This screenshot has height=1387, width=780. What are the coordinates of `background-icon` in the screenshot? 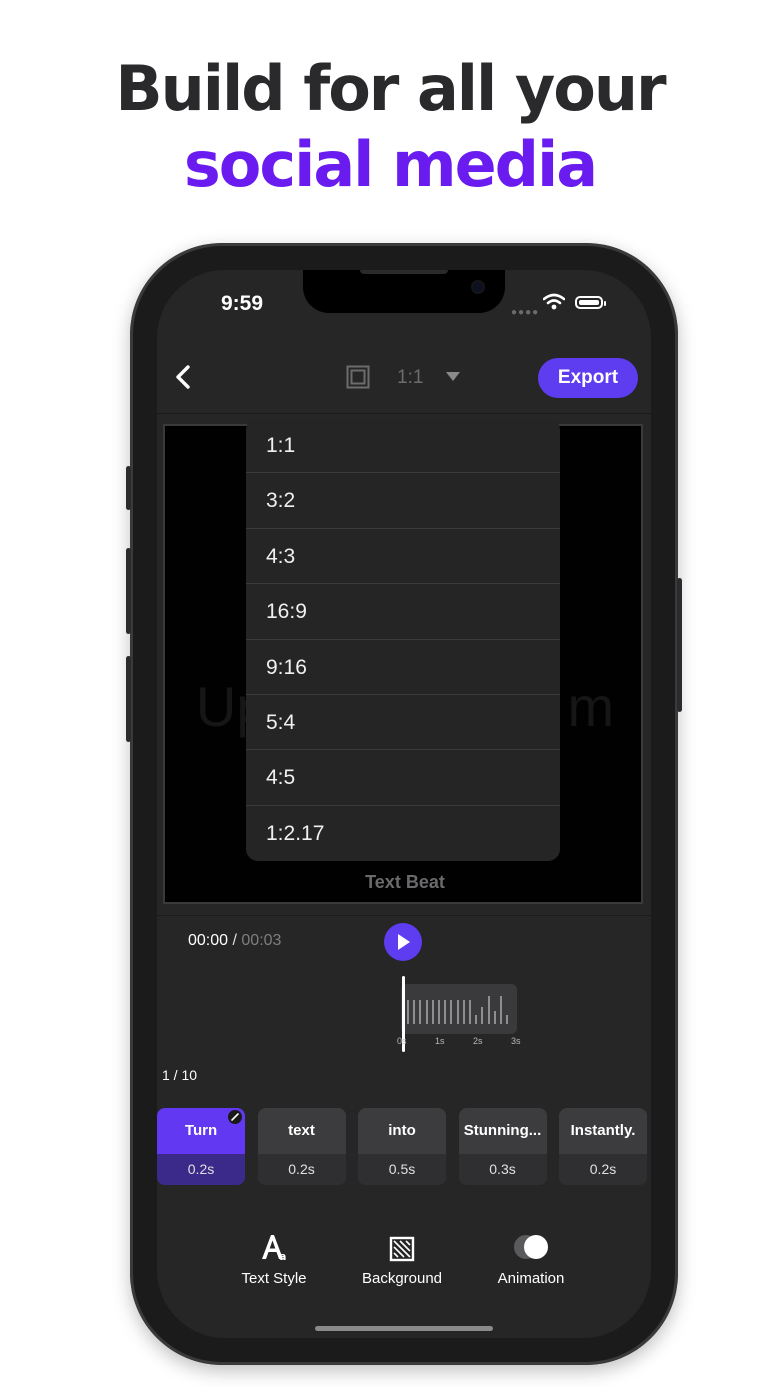 It's located at (402, 1249).